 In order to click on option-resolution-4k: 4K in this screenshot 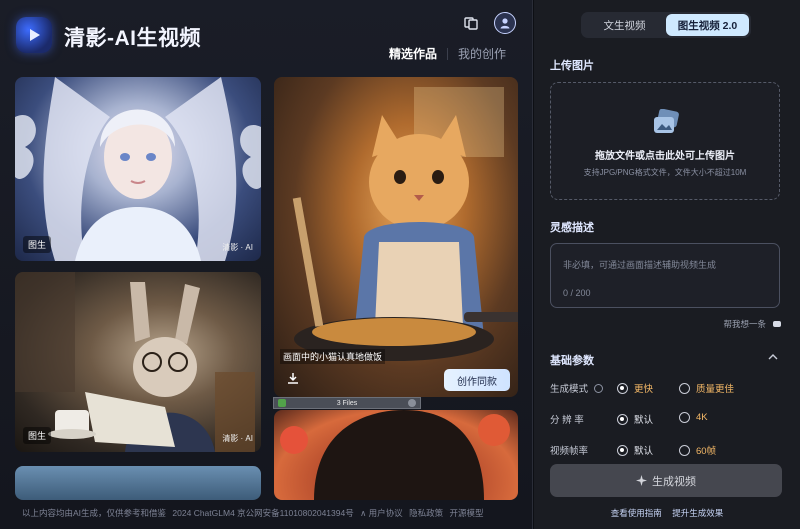, I will do `click(693, 417)`.